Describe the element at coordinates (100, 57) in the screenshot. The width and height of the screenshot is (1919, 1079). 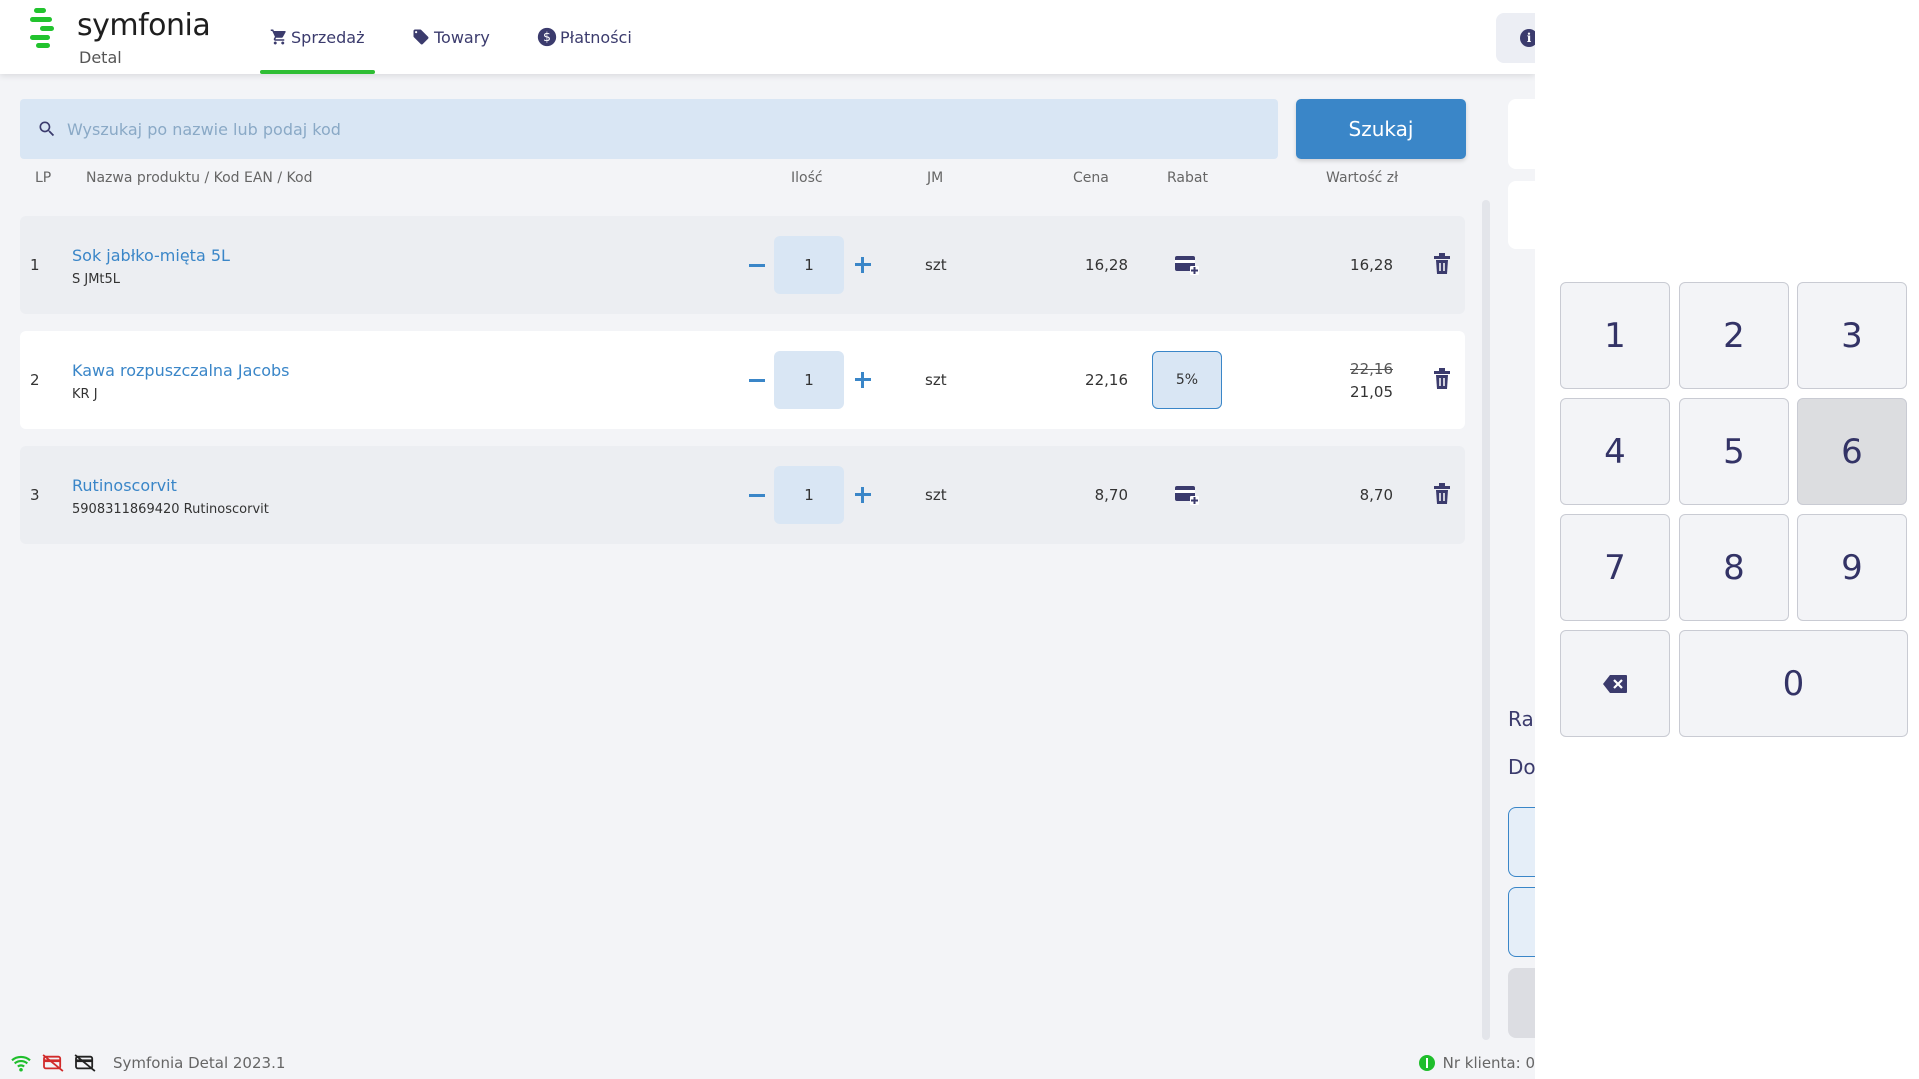
I see `brand-subtitle: Detal` at that location.